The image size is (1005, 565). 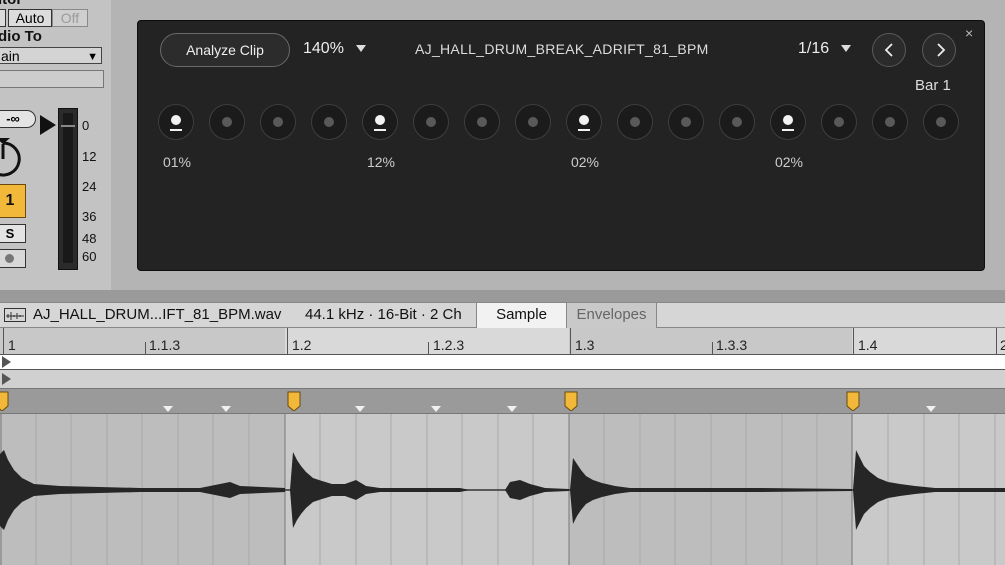 I want to click on step-percent: 12%, so click(x=381, y=162).